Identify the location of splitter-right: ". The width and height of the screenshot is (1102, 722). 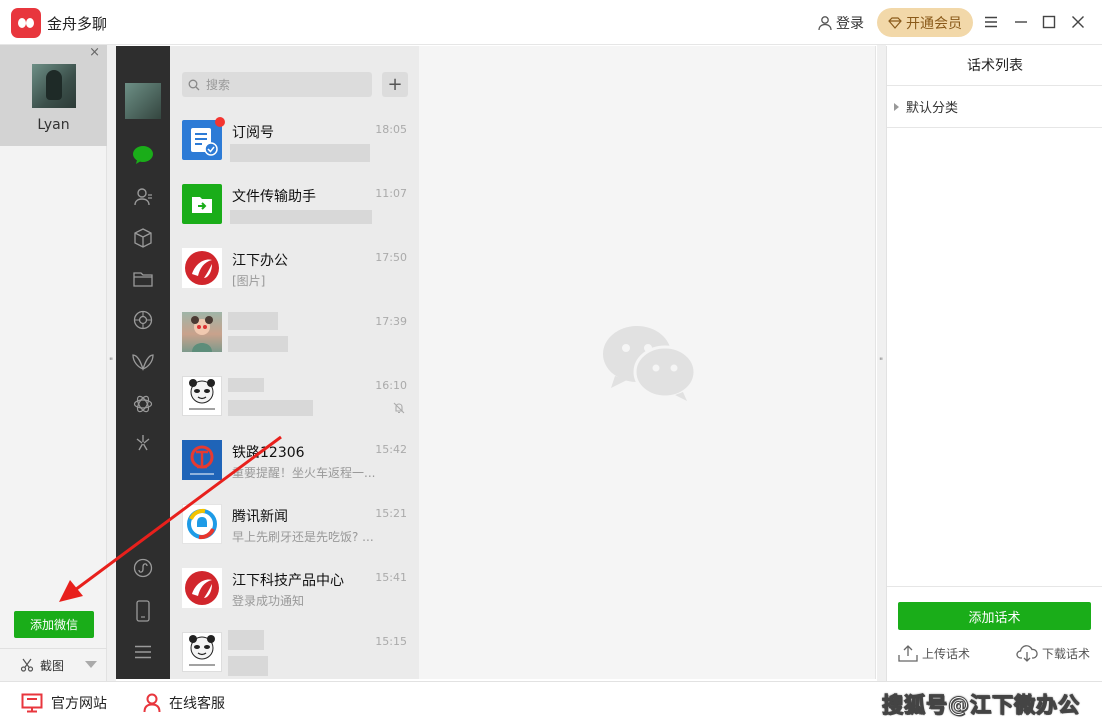
(881, 363).